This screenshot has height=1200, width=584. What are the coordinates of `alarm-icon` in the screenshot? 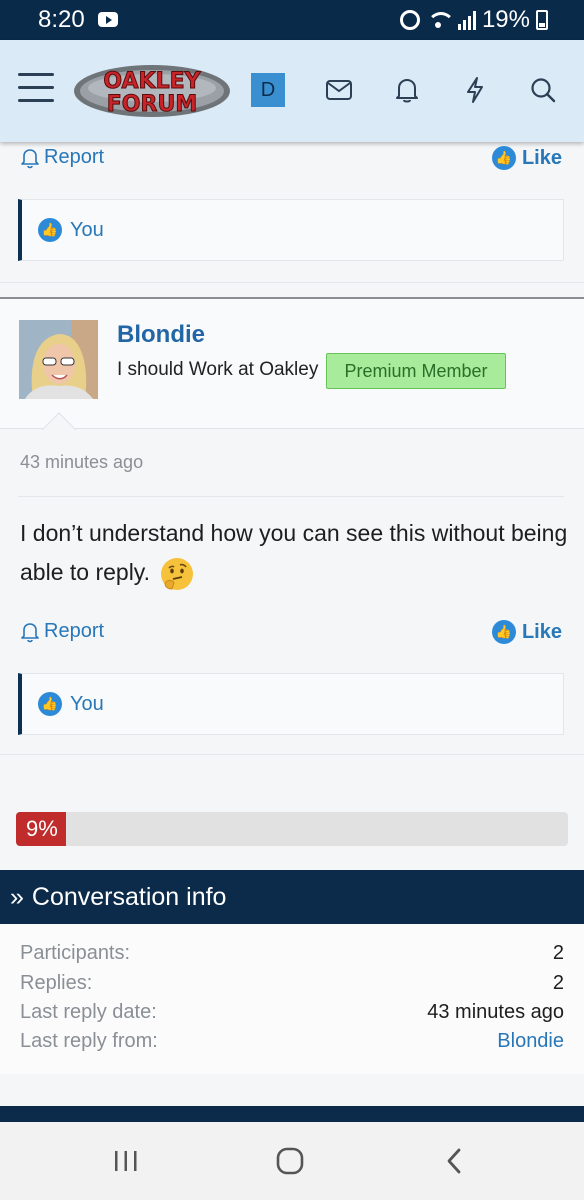 It's located at (409, 20).